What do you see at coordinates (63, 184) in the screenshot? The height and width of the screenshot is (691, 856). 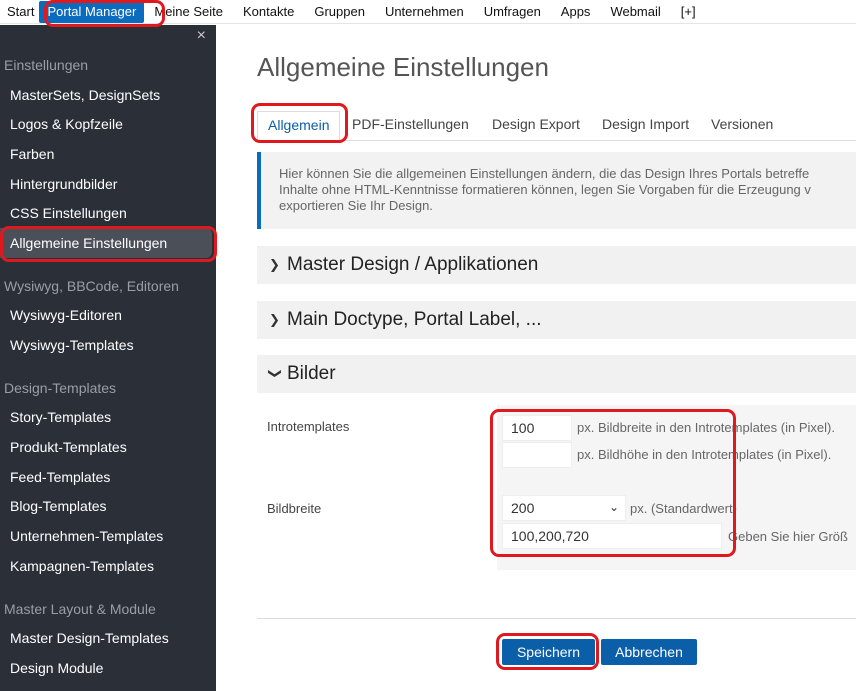 I see `sidebar-item-hintergrundbilder: Hintergrundbilder` at bounding box center [63, 184].